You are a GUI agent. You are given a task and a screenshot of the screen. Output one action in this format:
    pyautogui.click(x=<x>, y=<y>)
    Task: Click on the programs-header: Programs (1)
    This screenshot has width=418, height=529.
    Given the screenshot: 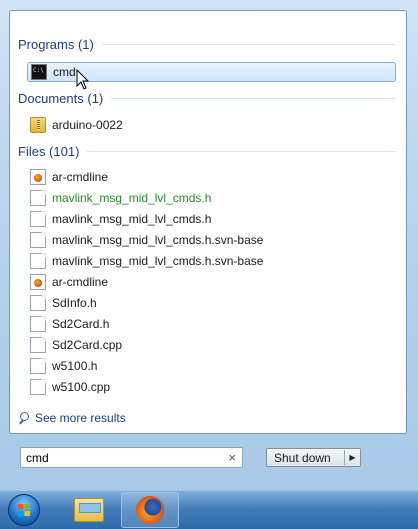 What is the action you would take?
    pyautogui.click(x=207, y=44)
    